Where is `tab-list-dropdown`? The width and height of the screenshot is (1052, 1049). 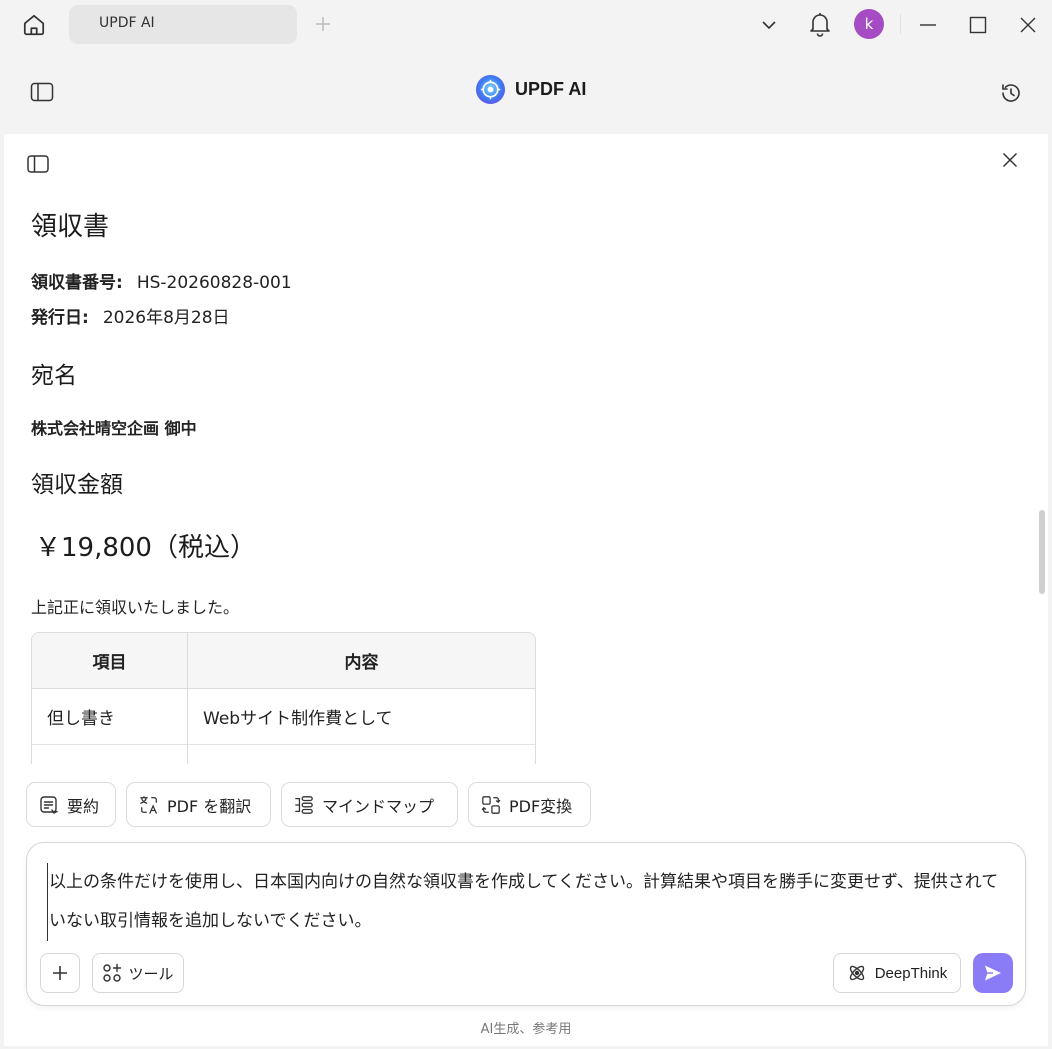 tab-list-dropdown is located at coordinates (769, 25).